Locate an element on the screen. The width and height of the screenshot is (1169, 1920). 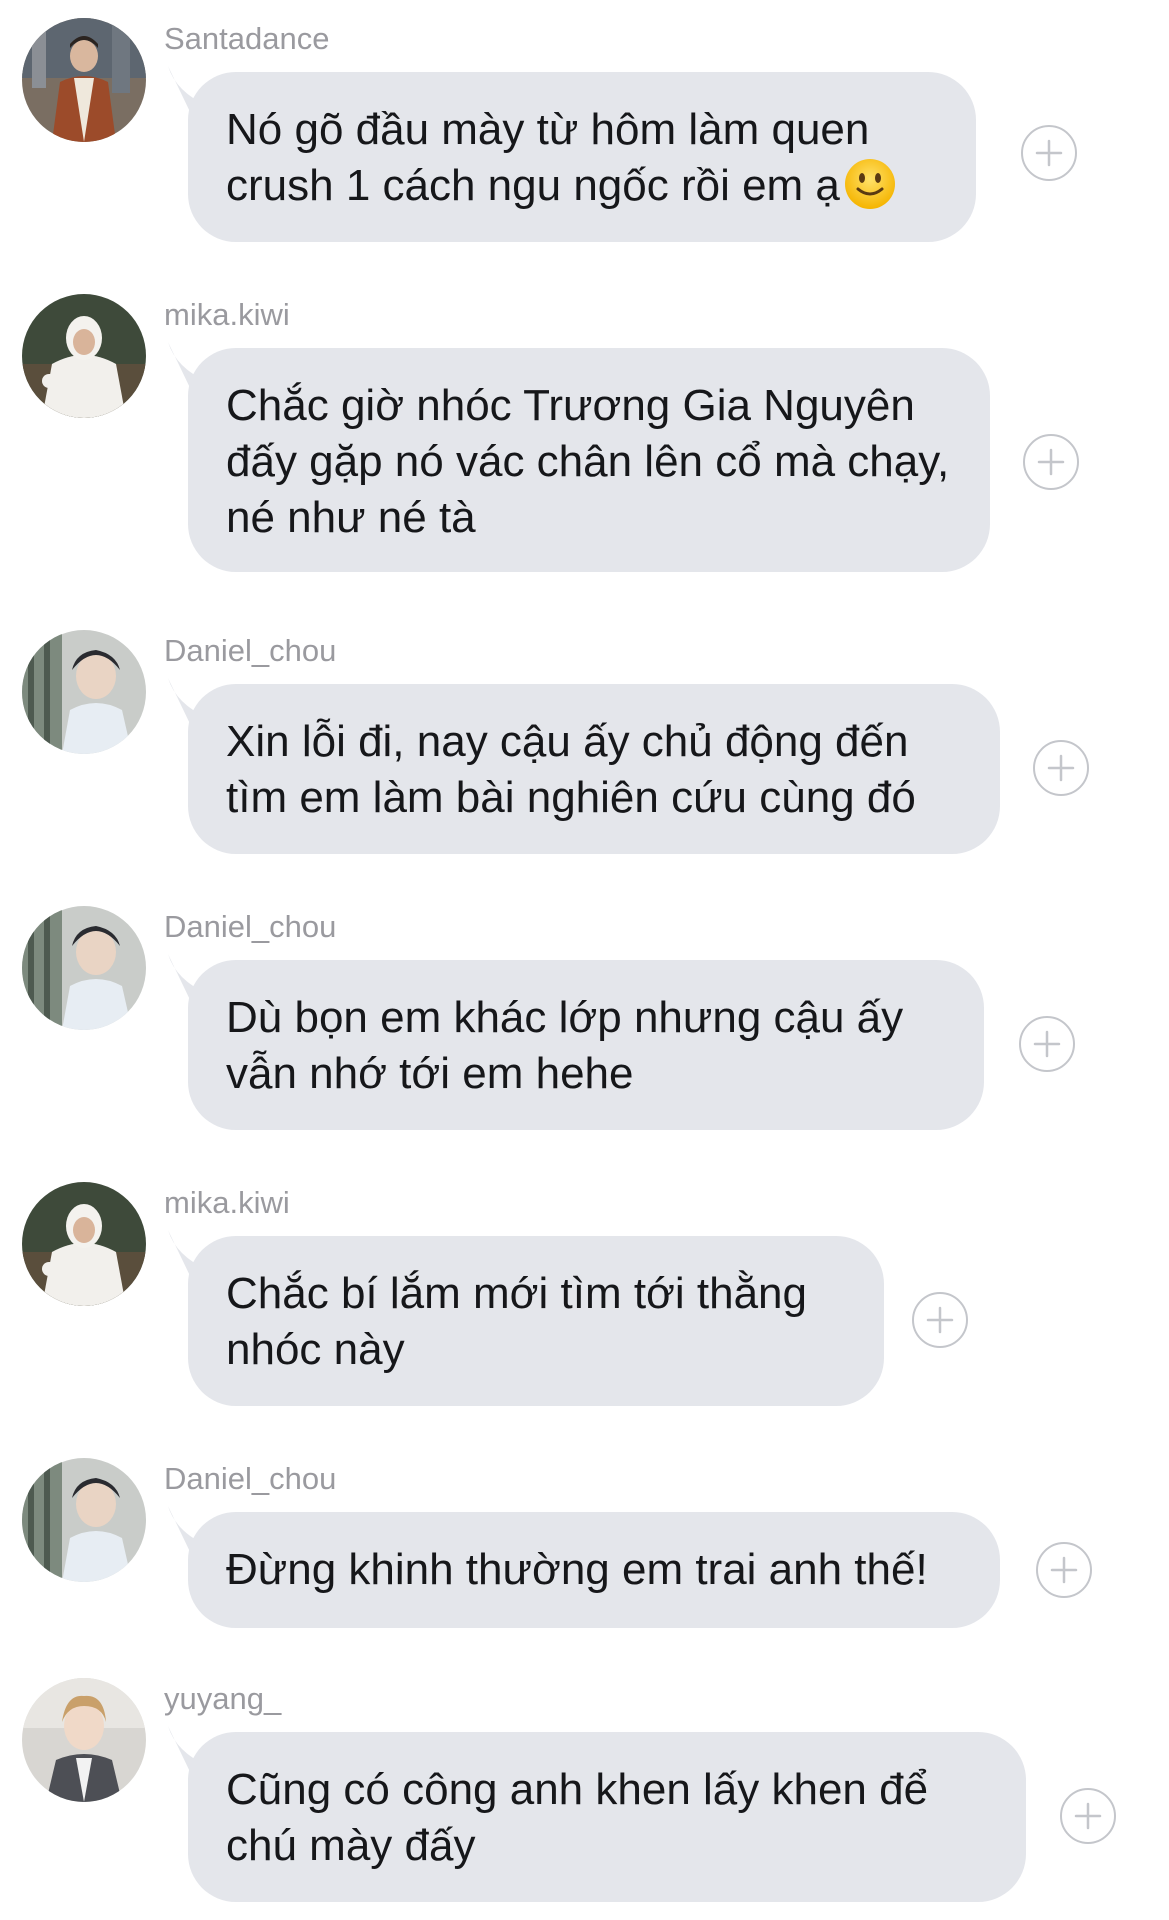
message-bubble: Chắc bí lắm mới tìm tới thằng nhóc này is located at coordinates (536, 1321).